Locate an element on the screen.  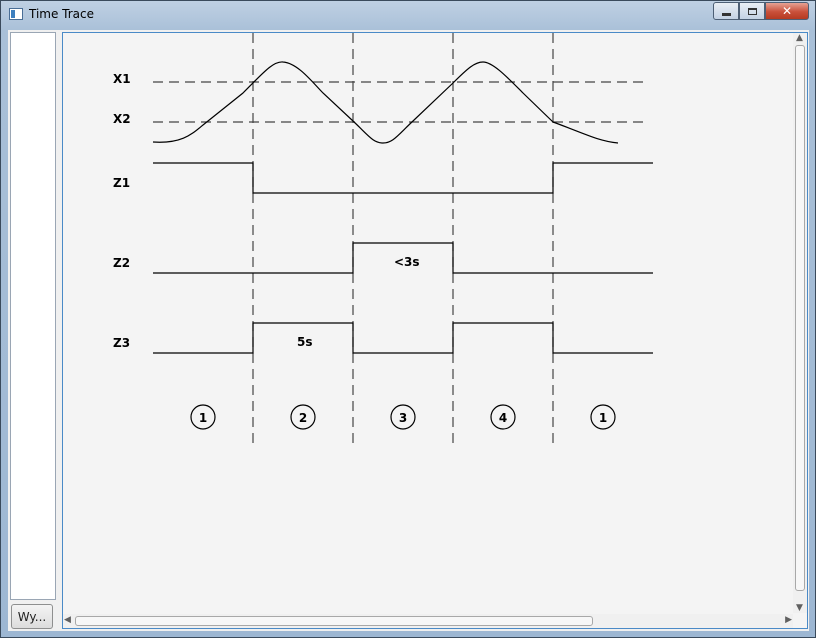
scroll-right-icon: ▶ is located at coordinates (788, 620).